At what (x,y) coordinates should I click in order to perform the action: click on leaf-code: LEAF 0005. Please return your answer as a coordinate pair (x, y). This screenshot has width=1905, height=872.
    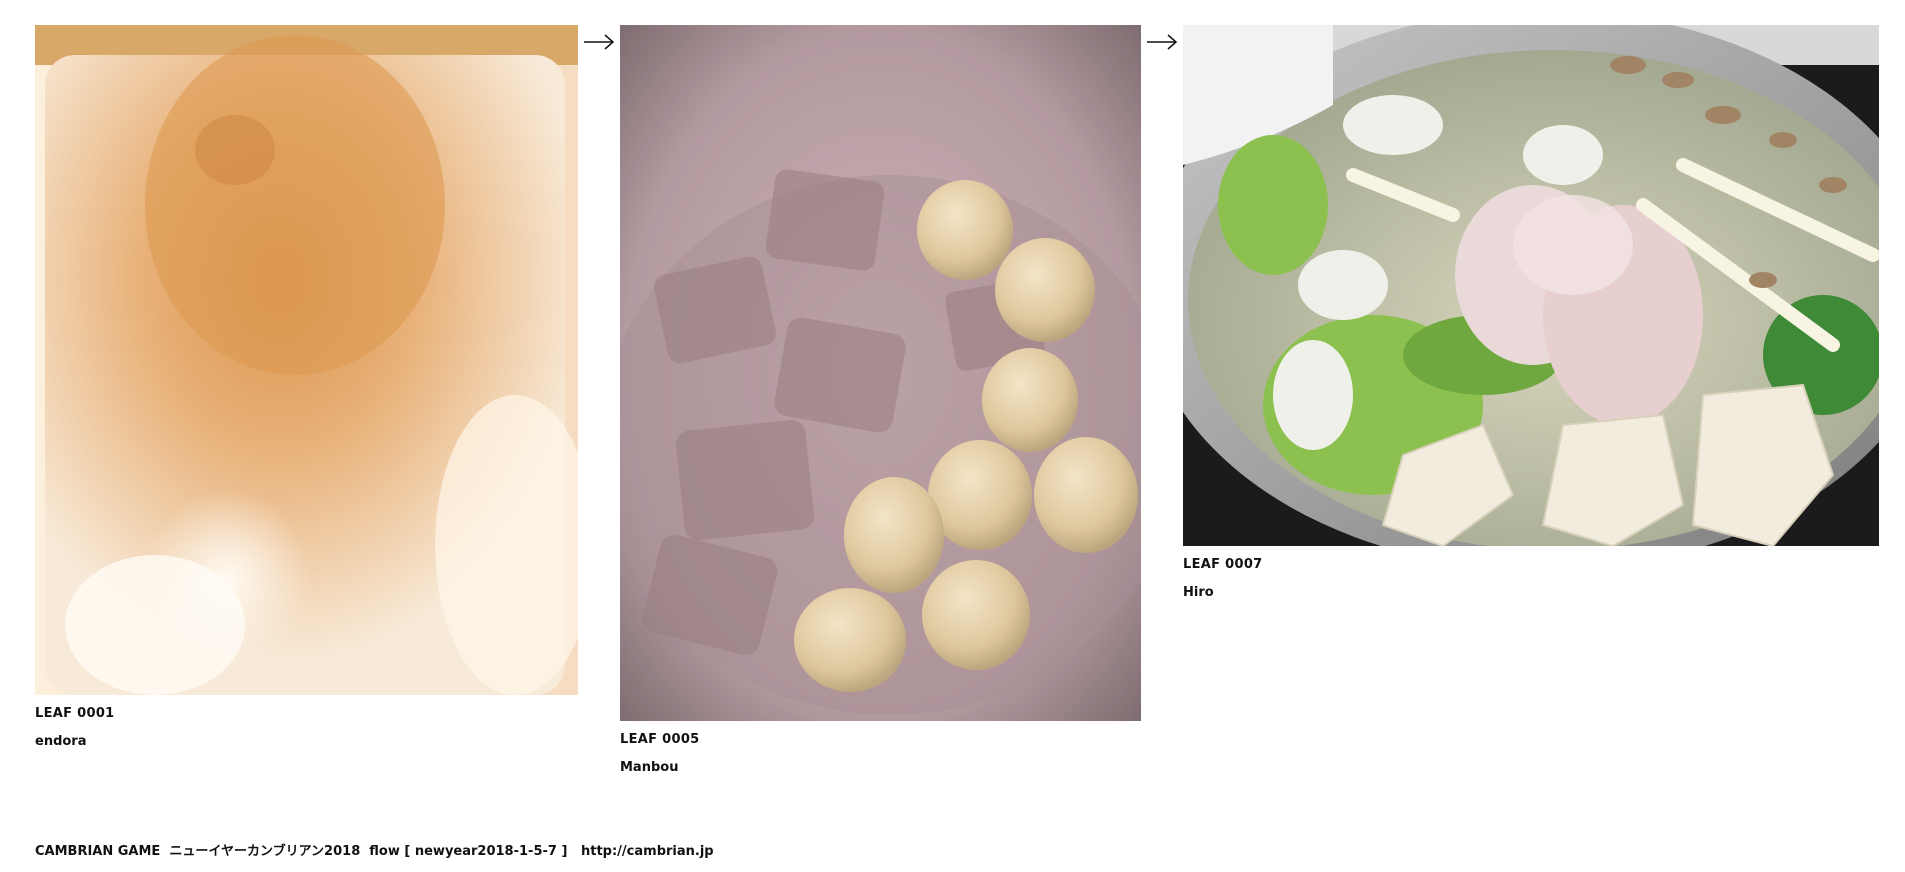
    Looking at the image, I should click on (660, 739).